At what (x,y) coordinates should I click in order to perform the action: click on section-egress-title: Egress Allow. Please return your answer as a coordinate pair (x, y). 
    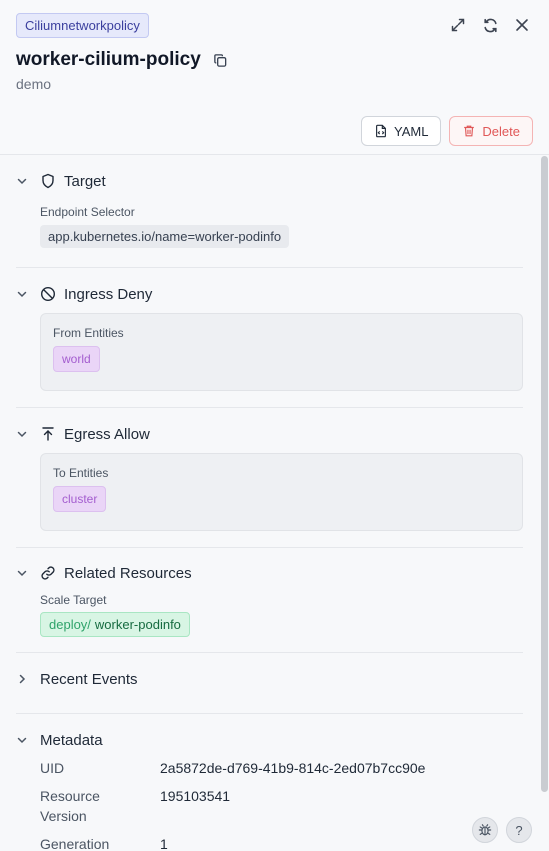
    Looking at the image, I should click on (107, 434).